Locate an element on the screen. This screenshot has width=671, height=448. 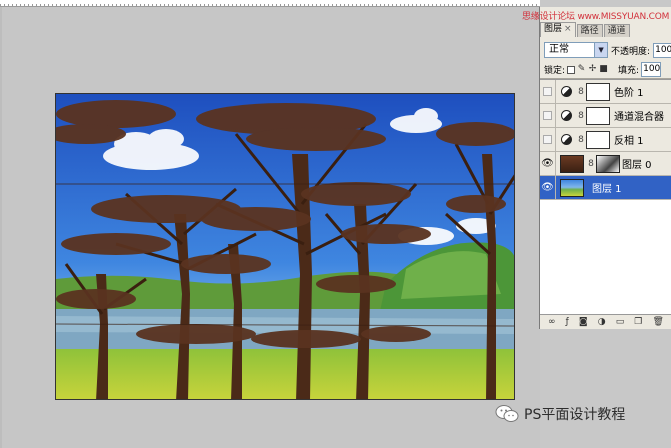
opacity-label: 不透明度: is located at coordinates (631, 51).